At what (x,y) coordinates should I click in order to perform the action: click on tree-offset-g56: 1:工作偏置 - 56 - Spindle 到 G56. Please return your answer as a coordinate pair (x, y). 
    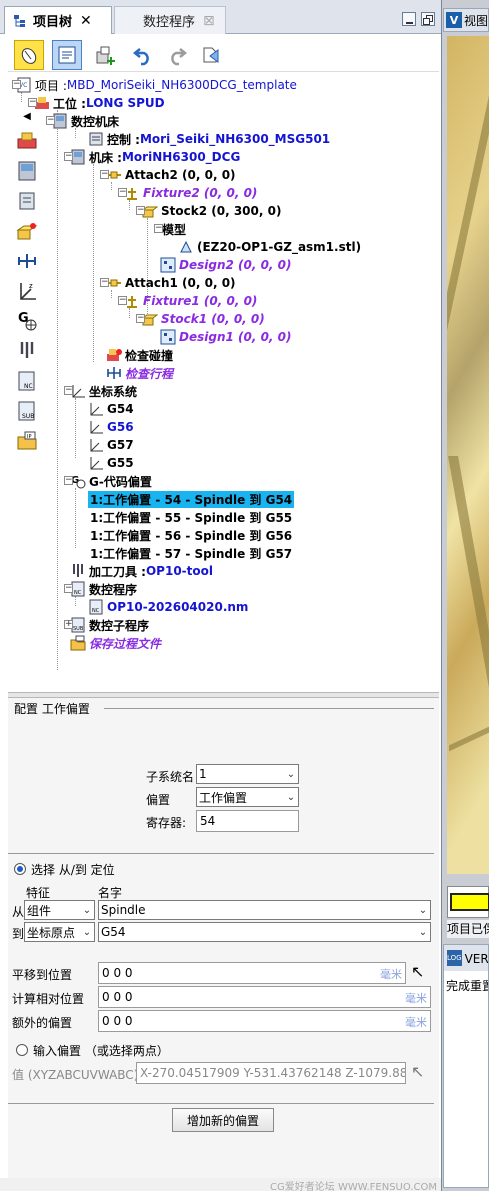
    Looking at the image, I should click on (190, 535).